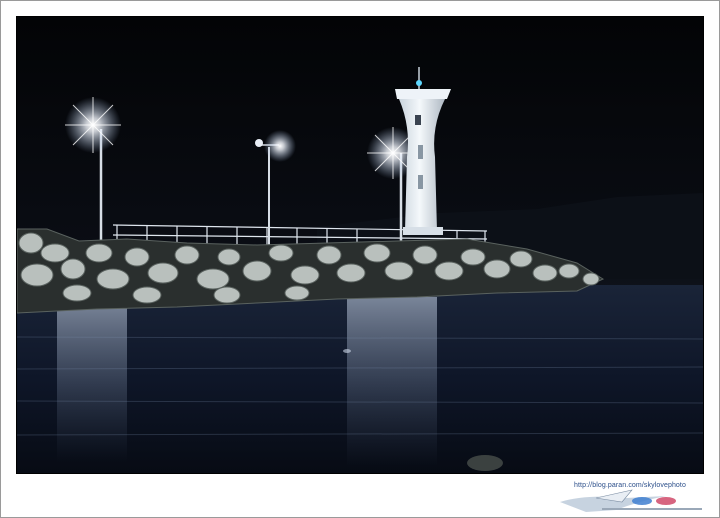 The height and width of the screenshot is (518, 720). I want to click on lamp-reflection-left, so click(92, 382).